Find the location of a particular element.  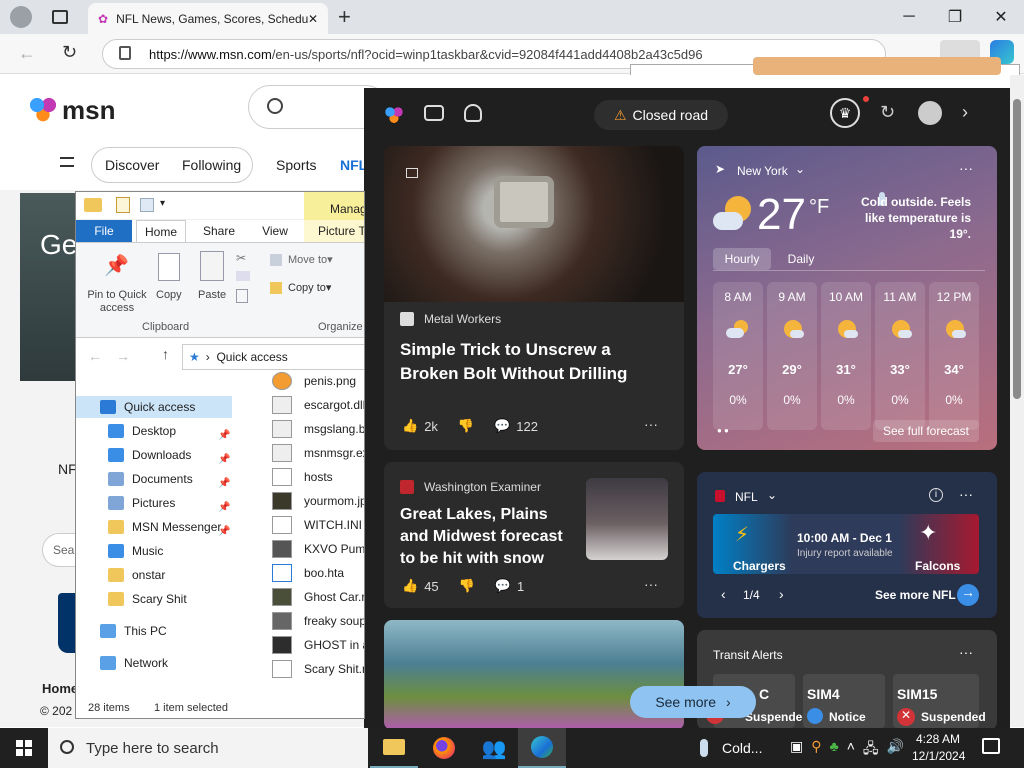

nav-sports: Sports is located at coordinates (296, 165).